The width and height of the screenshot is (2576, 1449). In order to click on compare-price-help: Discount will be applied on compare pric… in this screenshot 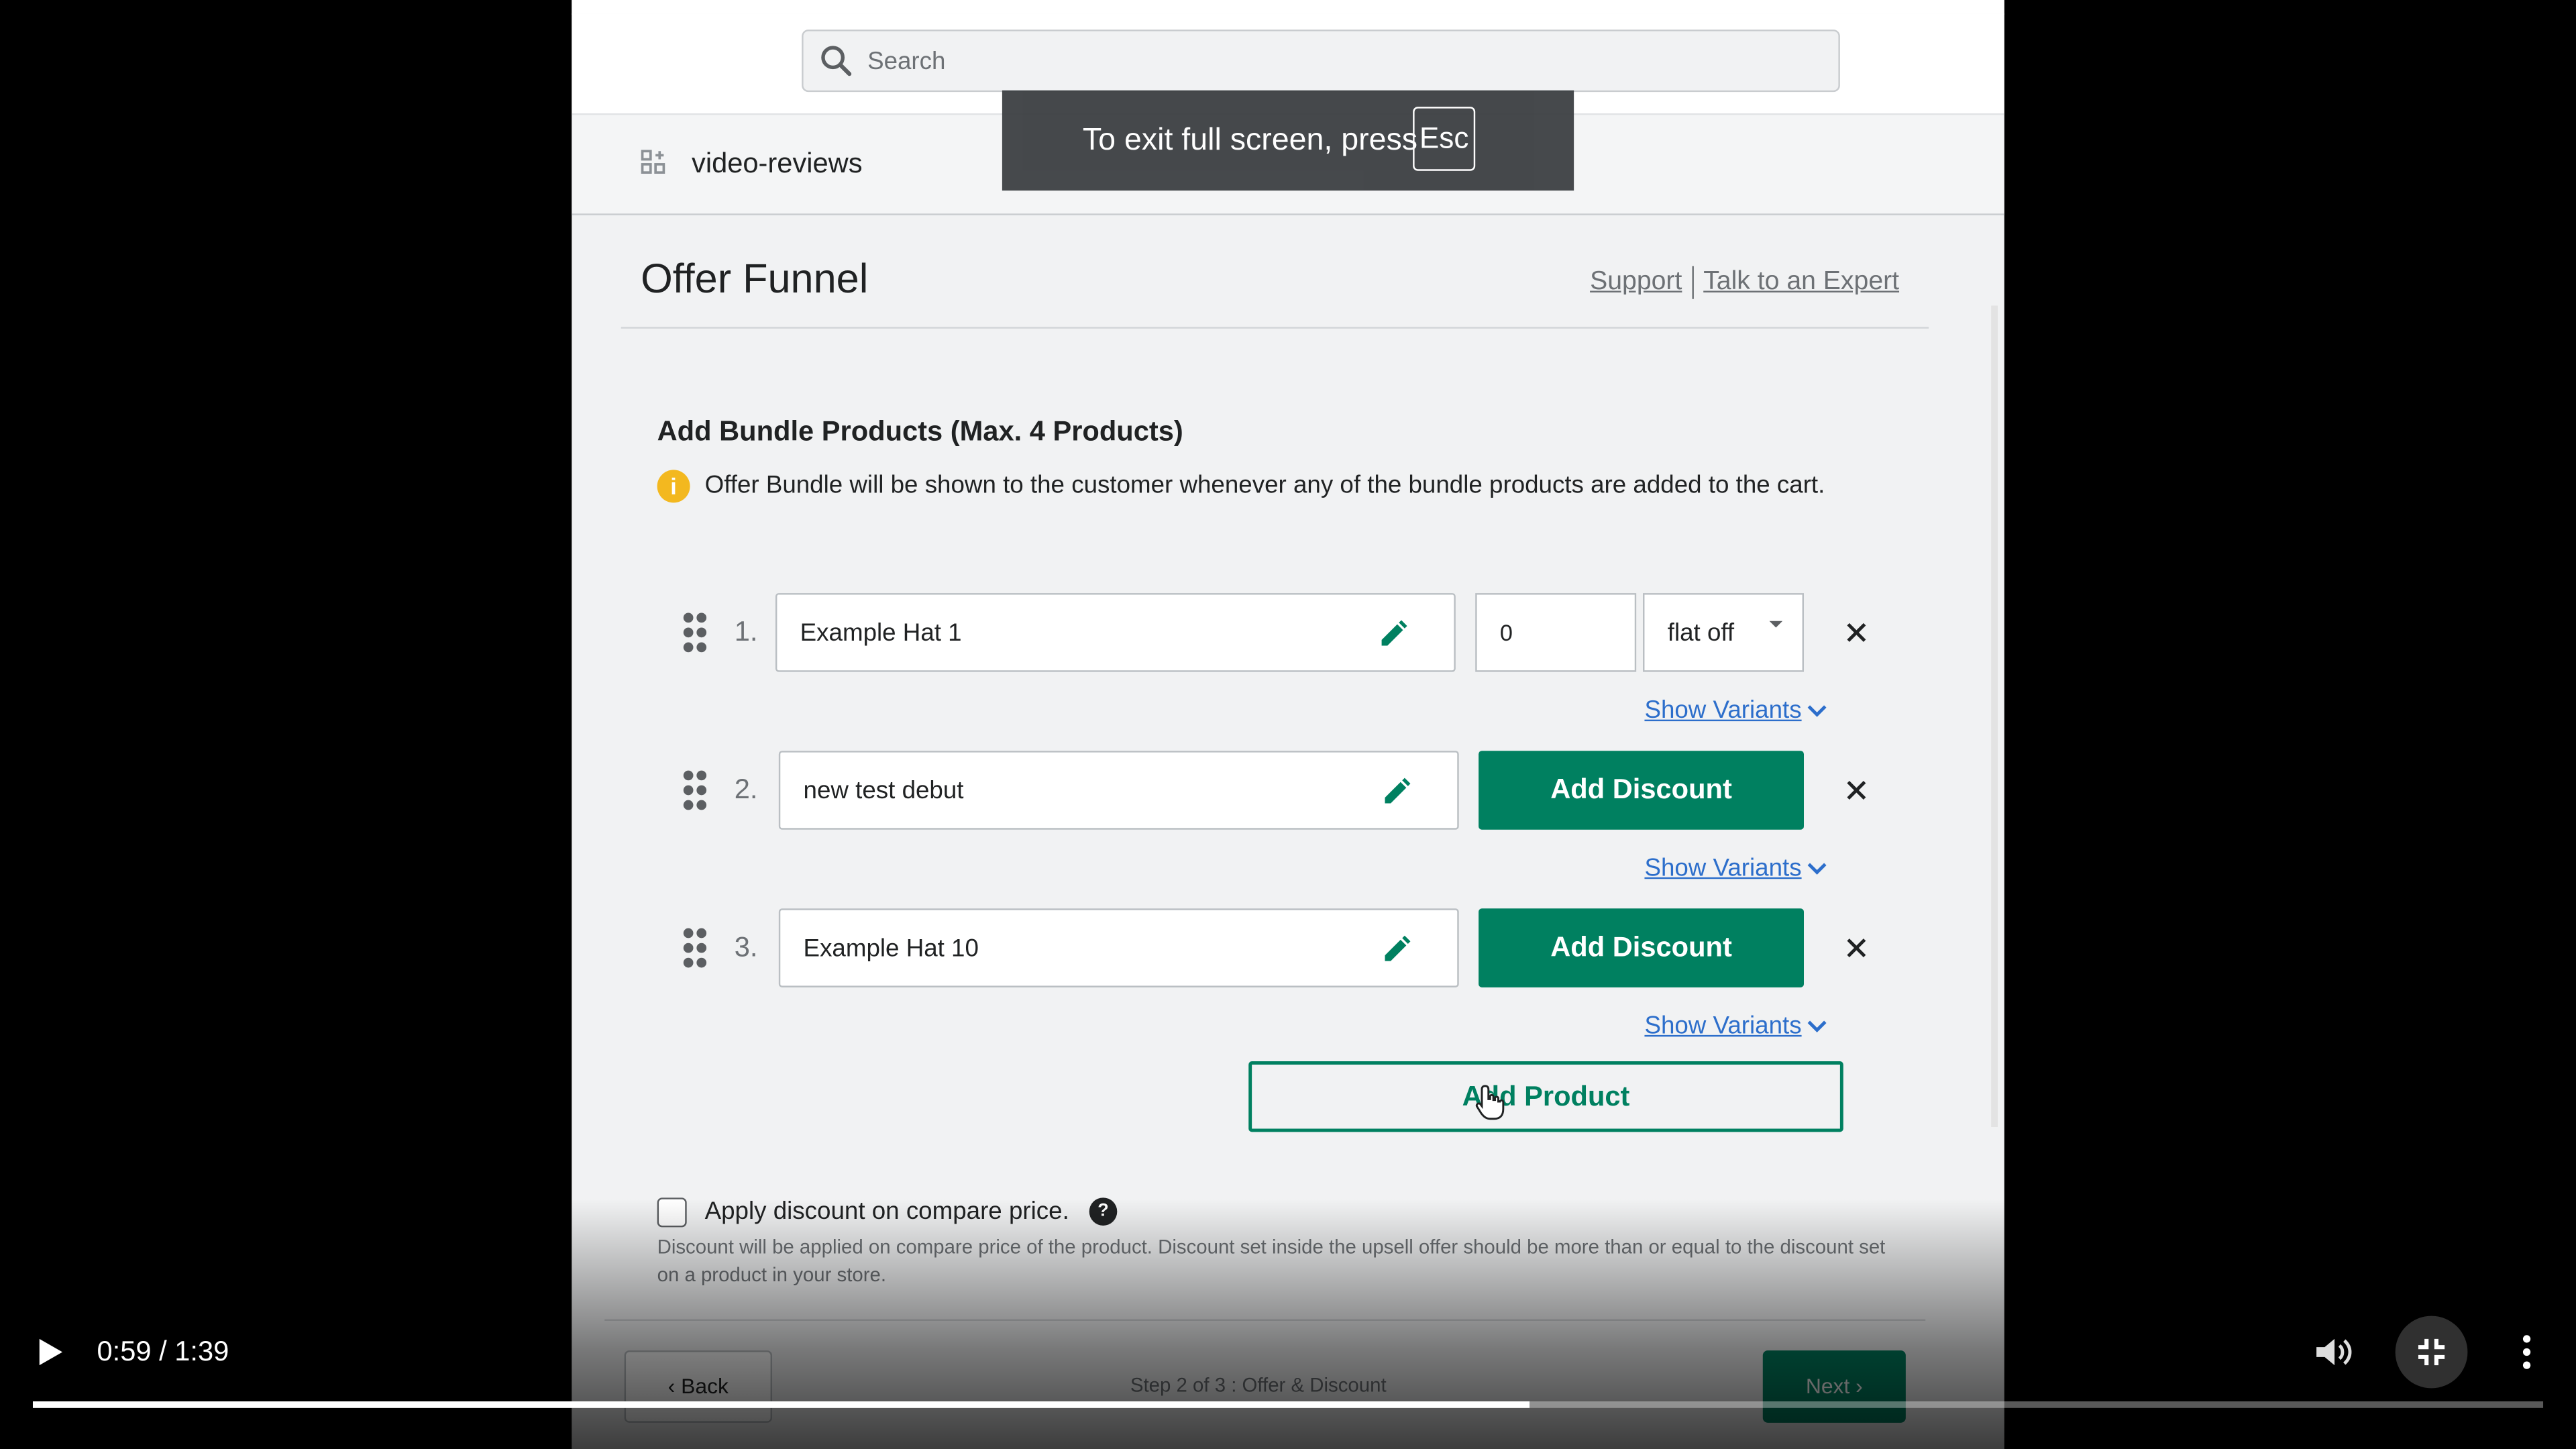, I will do `click(1271, 1261)`.